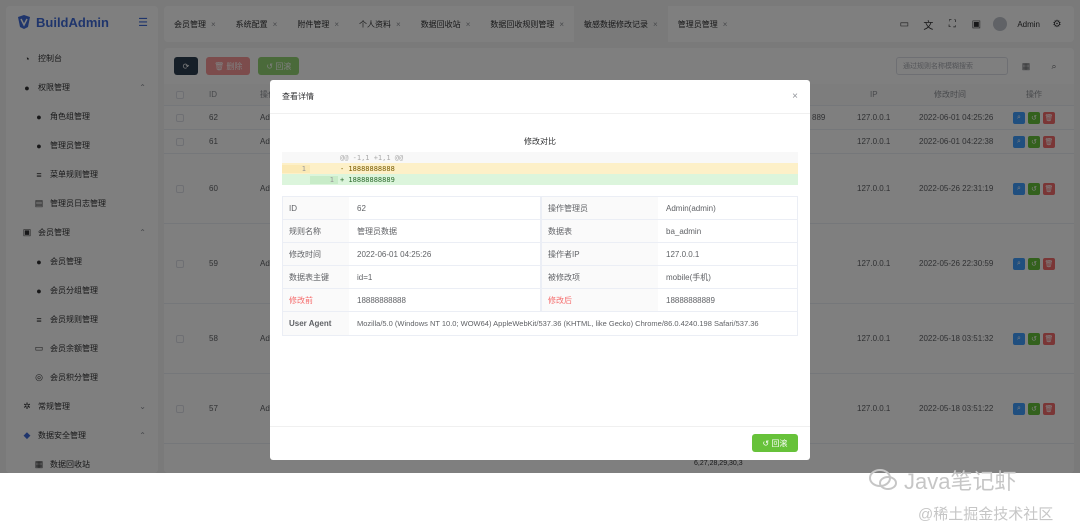  What do you see at coordinates (445, 231) in the screenshot?
I see `value-rule: 管理员数据` at bounding box center [445, 231].